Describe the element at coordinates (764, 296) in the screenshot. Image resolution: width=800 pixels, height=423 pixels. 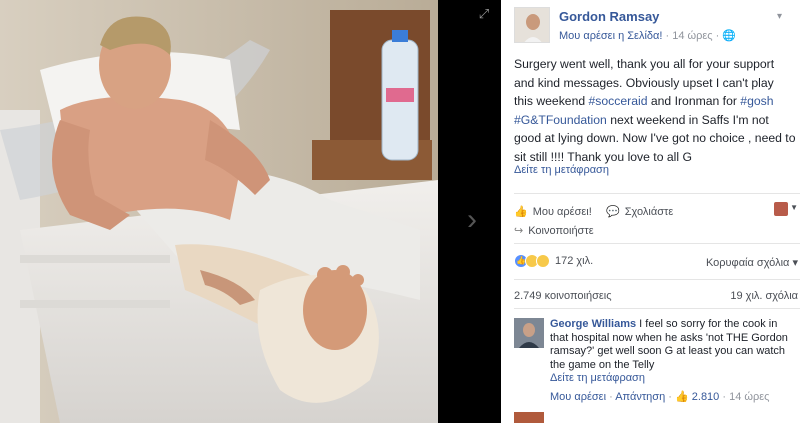
I see `comments-count: 19 χιλ. σχόλια` at that location.